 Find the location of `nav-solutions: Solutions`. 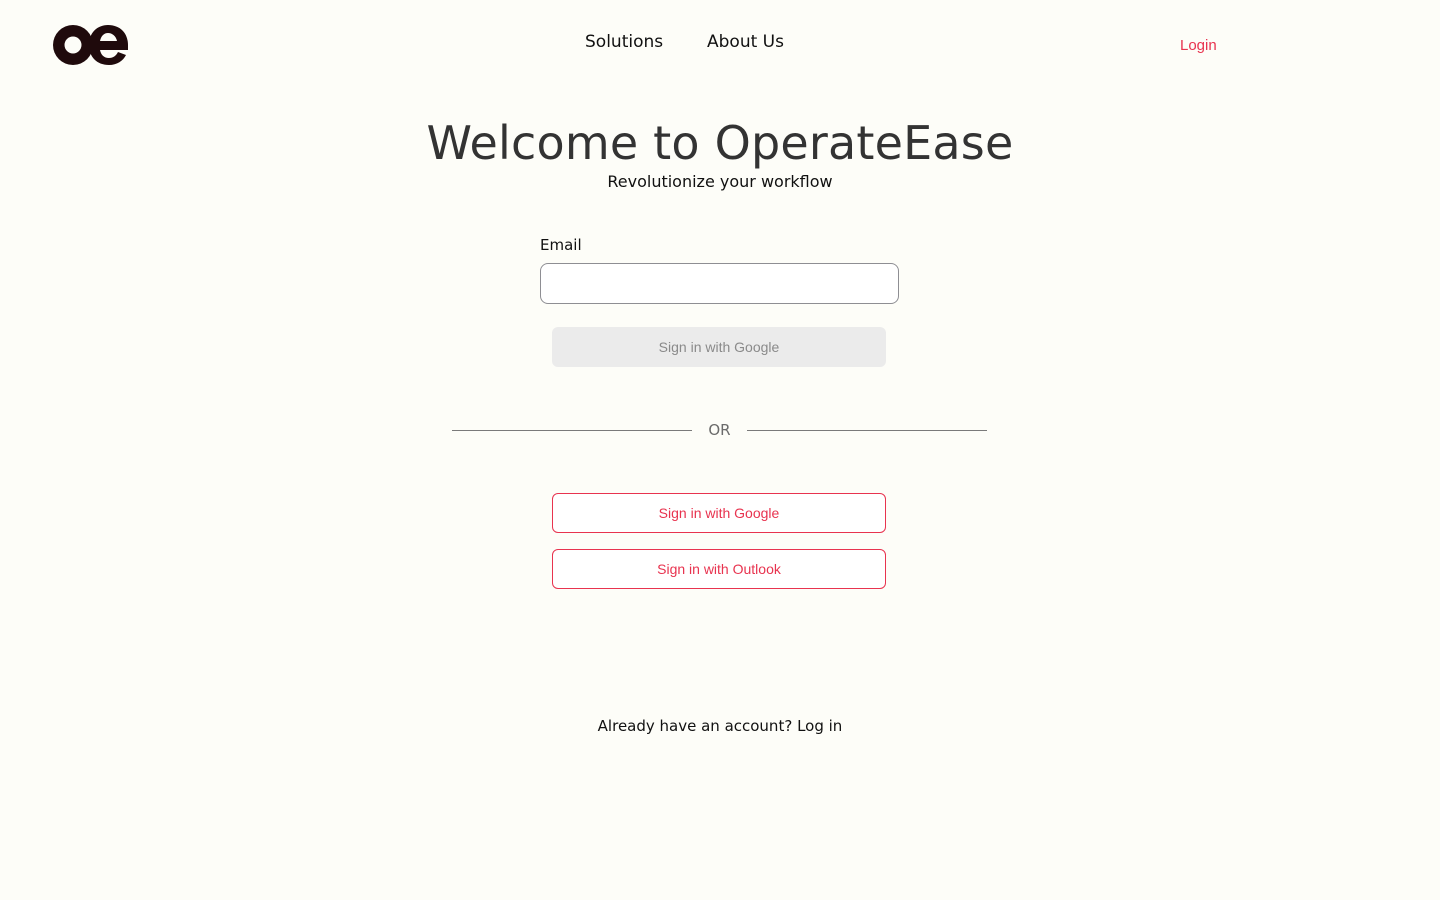

nav-solutions: Solutions is located at coordinates (624, 42).